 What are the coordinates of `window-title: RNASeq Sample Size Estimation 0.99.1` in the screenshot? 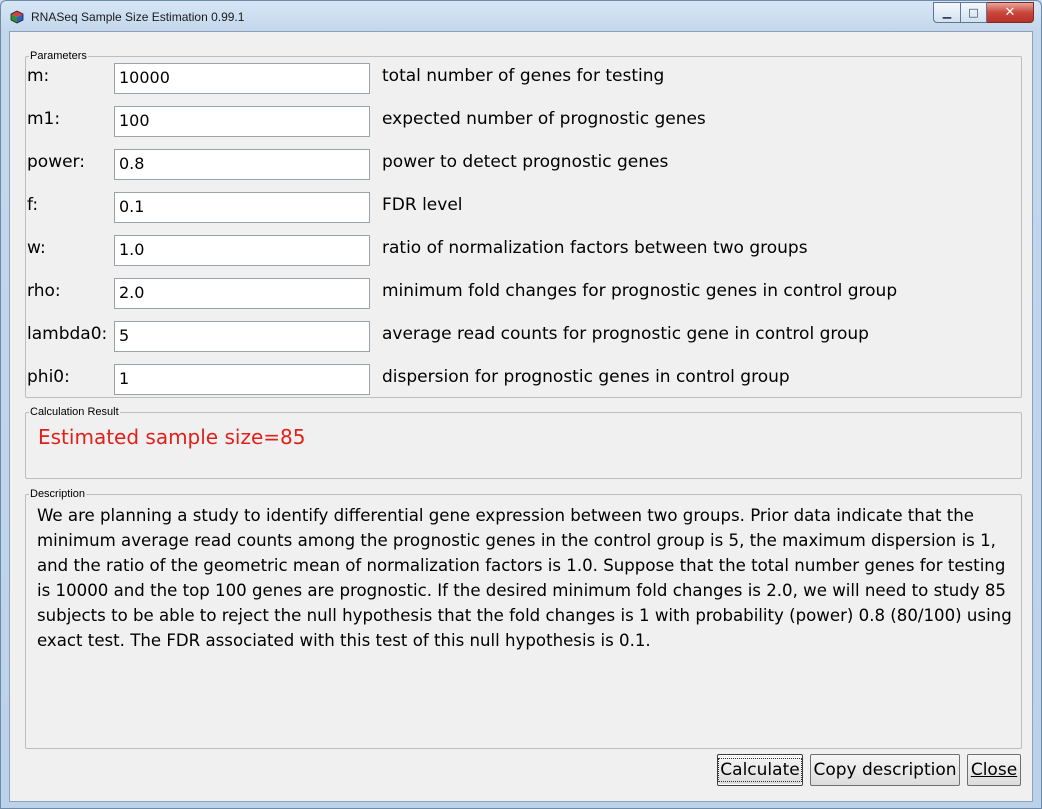 It's located at (138, 17).